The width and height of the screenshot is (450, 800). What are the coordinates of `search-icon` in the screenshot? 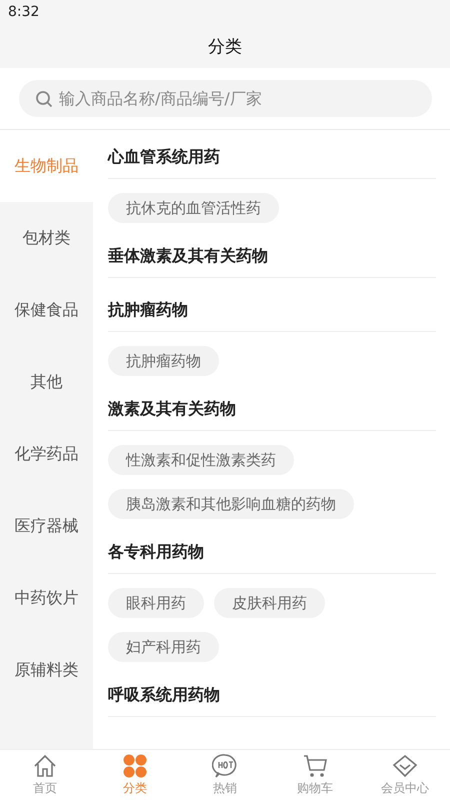 It's located at (44, 99).